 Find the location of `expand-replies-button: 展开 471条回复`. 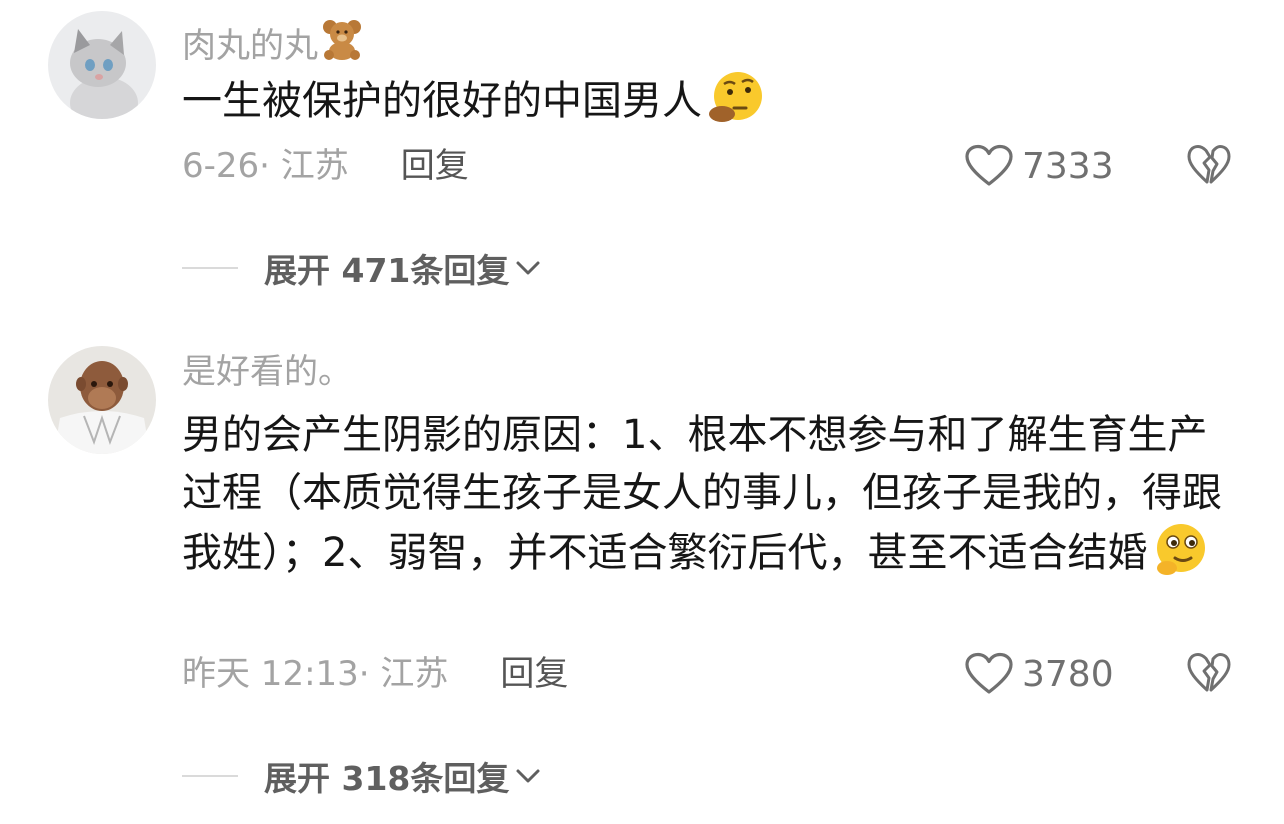

expand-replies-button: 展开 471条回复 is located at coordinates (361, 269).